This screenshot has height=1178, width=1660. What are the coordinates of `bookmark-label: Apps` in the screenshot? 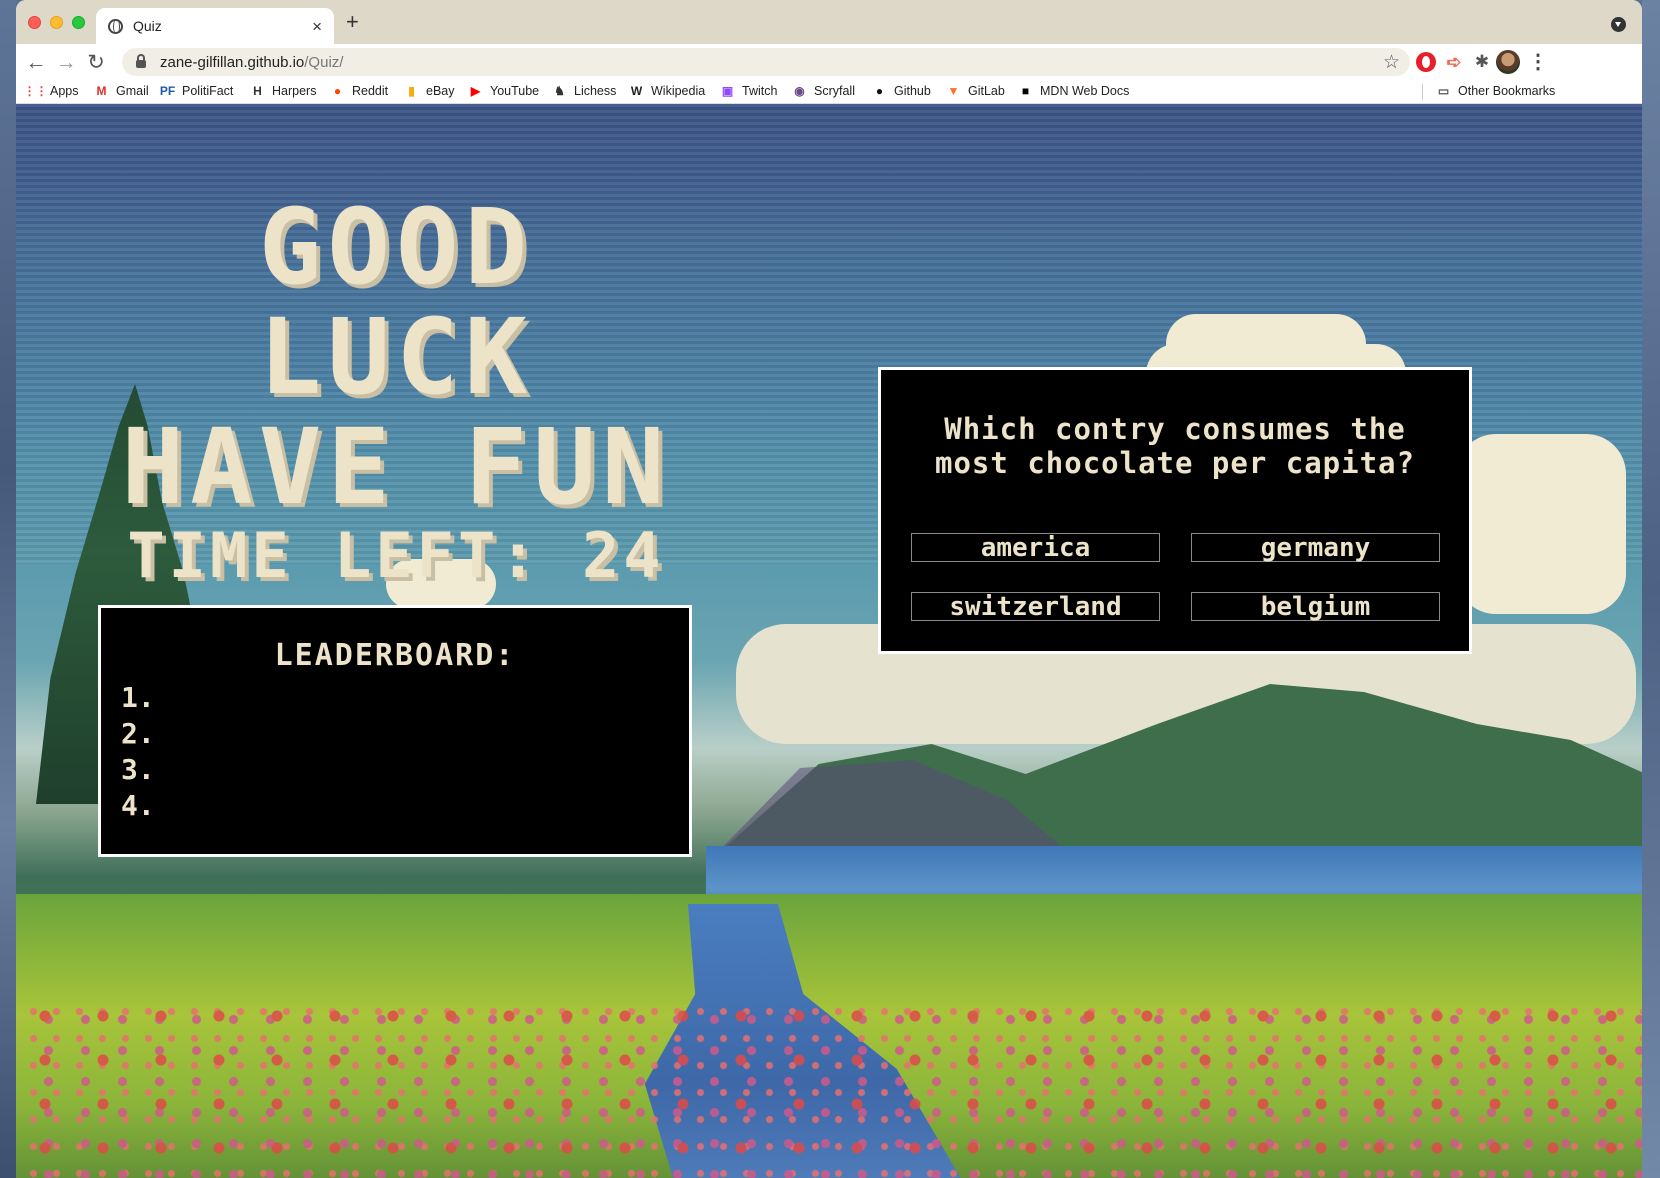 It's located at (64, 90).